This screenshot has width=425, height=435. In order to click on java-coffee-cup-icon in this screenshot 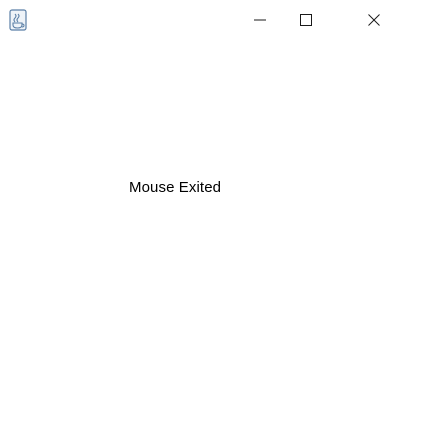, I will do `click(18, 20)`.